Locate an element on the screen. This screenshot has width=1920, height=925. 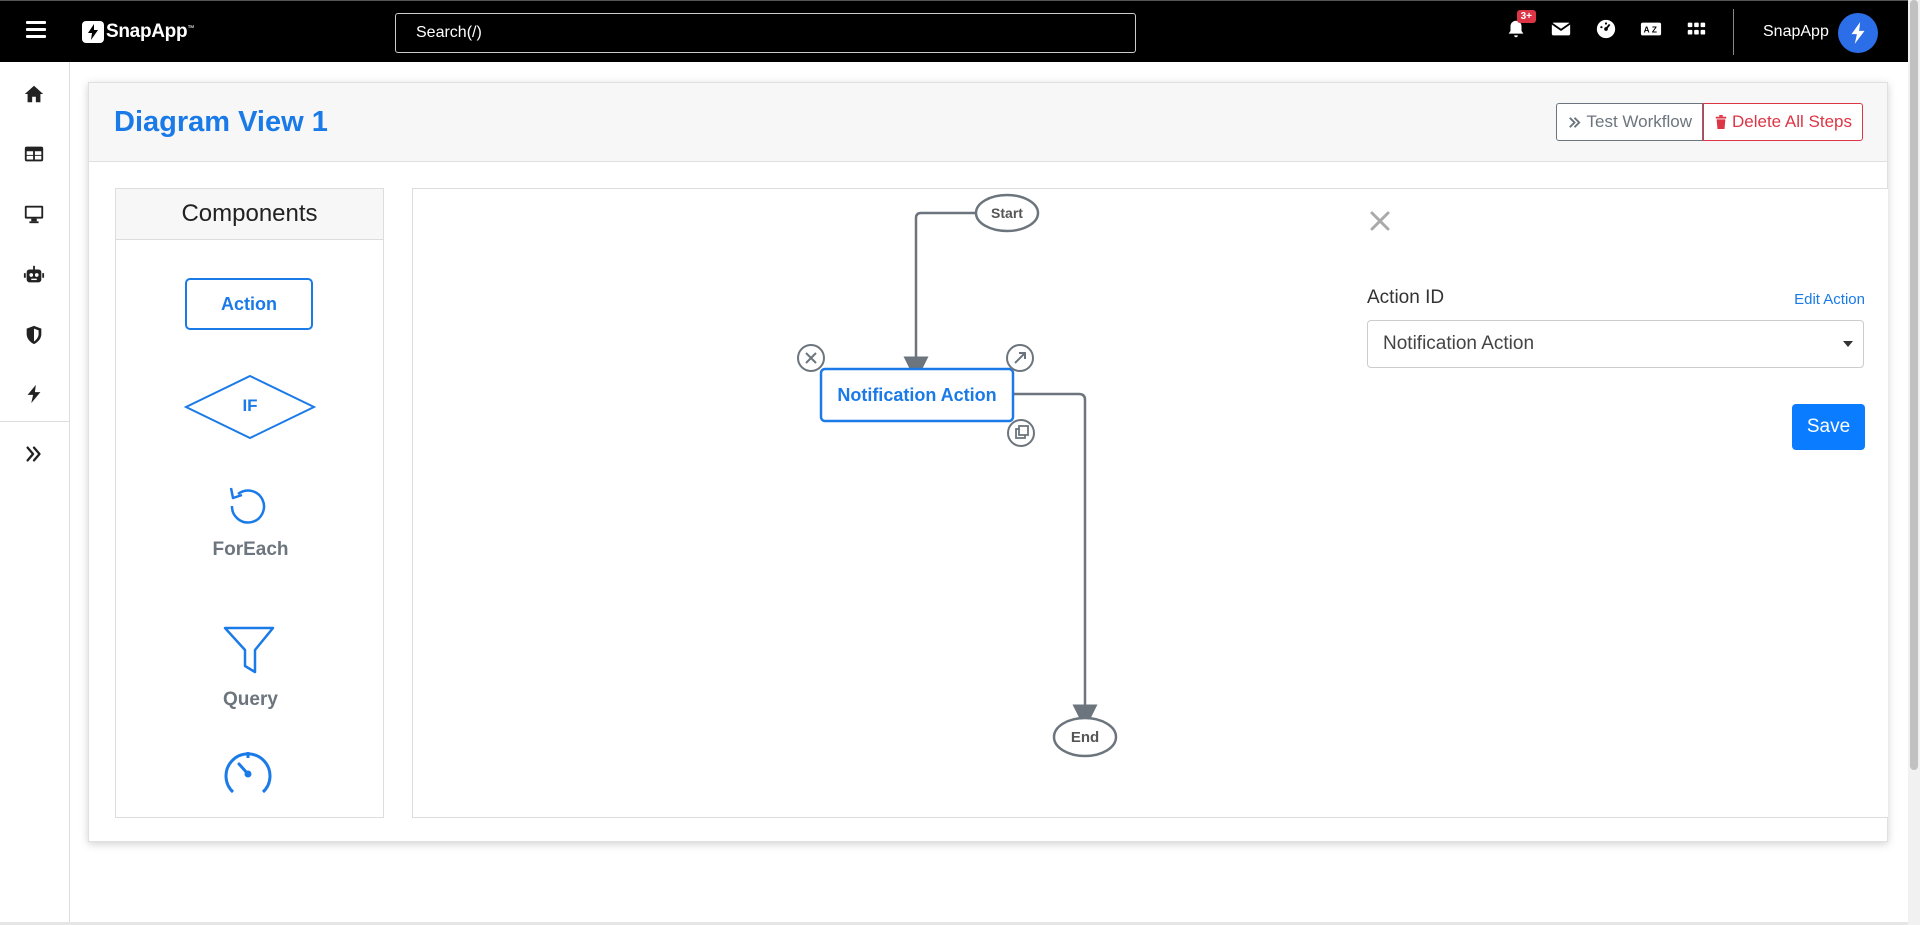
notification-bell-icon: 3+ is located at coordinates (1520, 25).